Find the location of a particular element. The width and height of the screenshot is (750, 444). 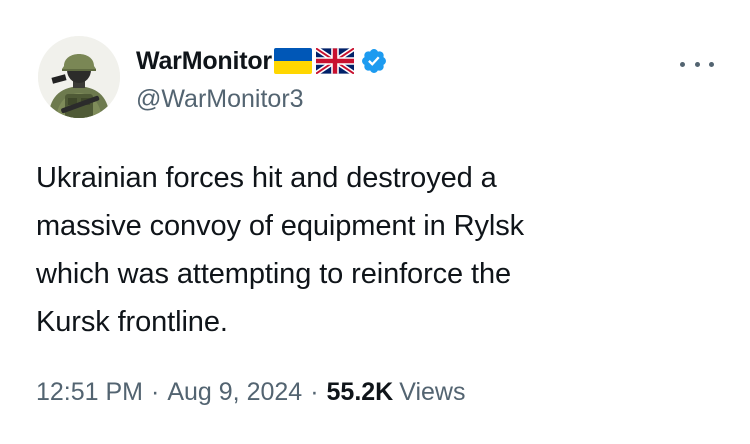

author-handle: @WarMonitor3 is located at coordinates (262, 99).